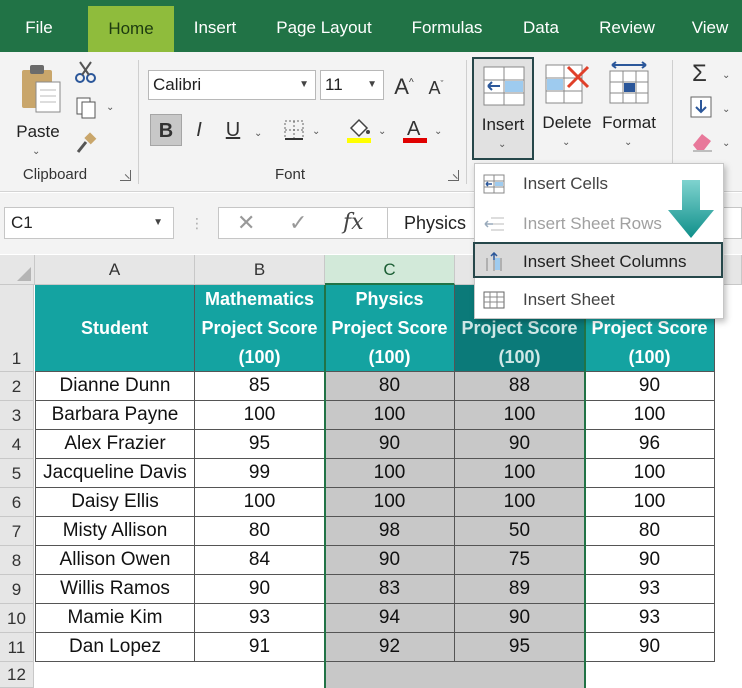 The height and width of the screenshot is (688, 742). Describe the element at coordinates (390, 560) in the screenshot. I see `cell-physics: 90` at that location.